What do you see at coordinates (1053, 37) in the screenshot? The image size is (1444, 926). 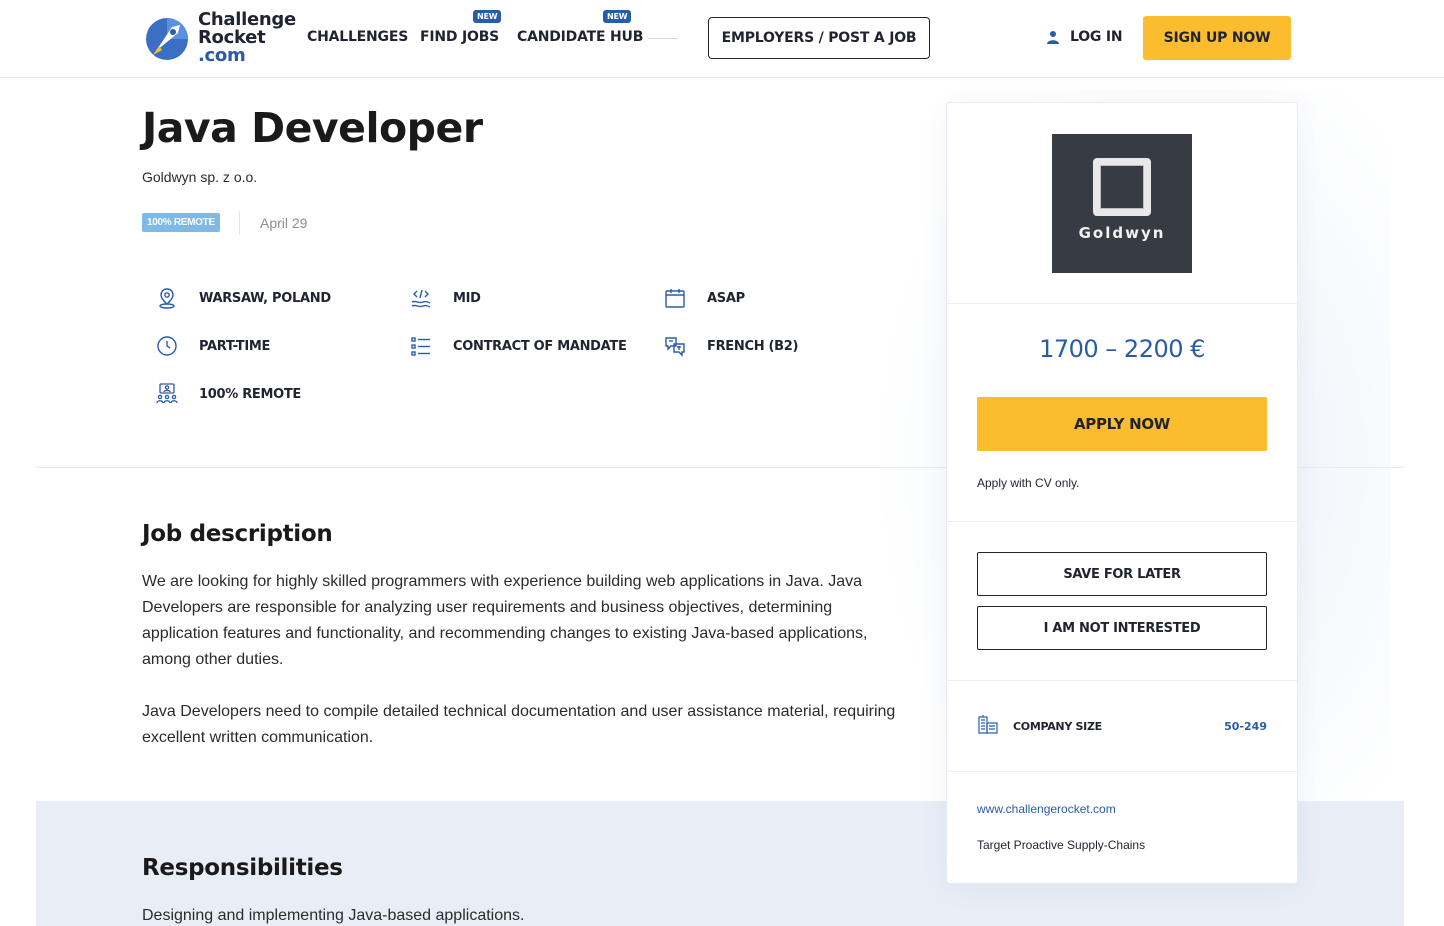 I see `user-icon` at bounding box center [1053, 37].